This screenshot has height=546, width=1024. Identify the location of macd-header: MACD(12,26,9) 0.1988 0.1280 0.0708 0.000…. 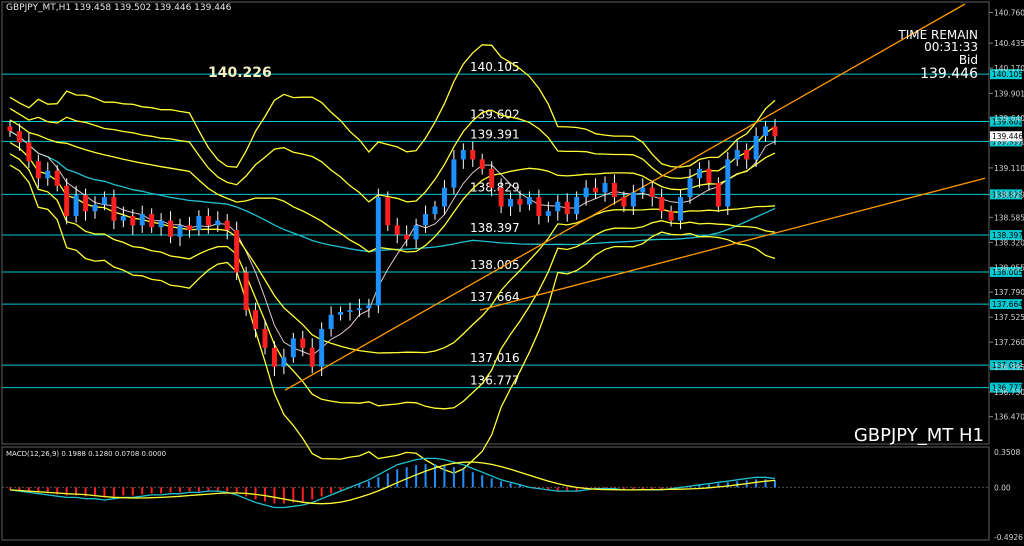
(86, 454).